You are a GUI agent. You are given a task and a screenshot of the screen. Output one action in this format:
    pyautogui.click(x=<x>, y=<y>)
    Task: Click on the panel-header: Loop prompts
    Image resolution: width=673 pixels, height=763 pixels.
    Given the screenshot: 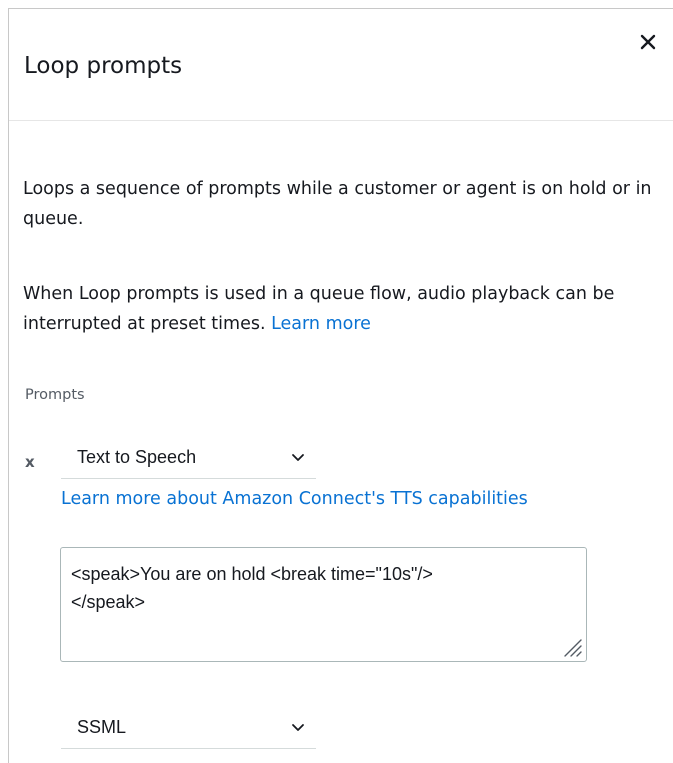 What is the action you would take?
    pyautogui.click(x=341, y=65)
    